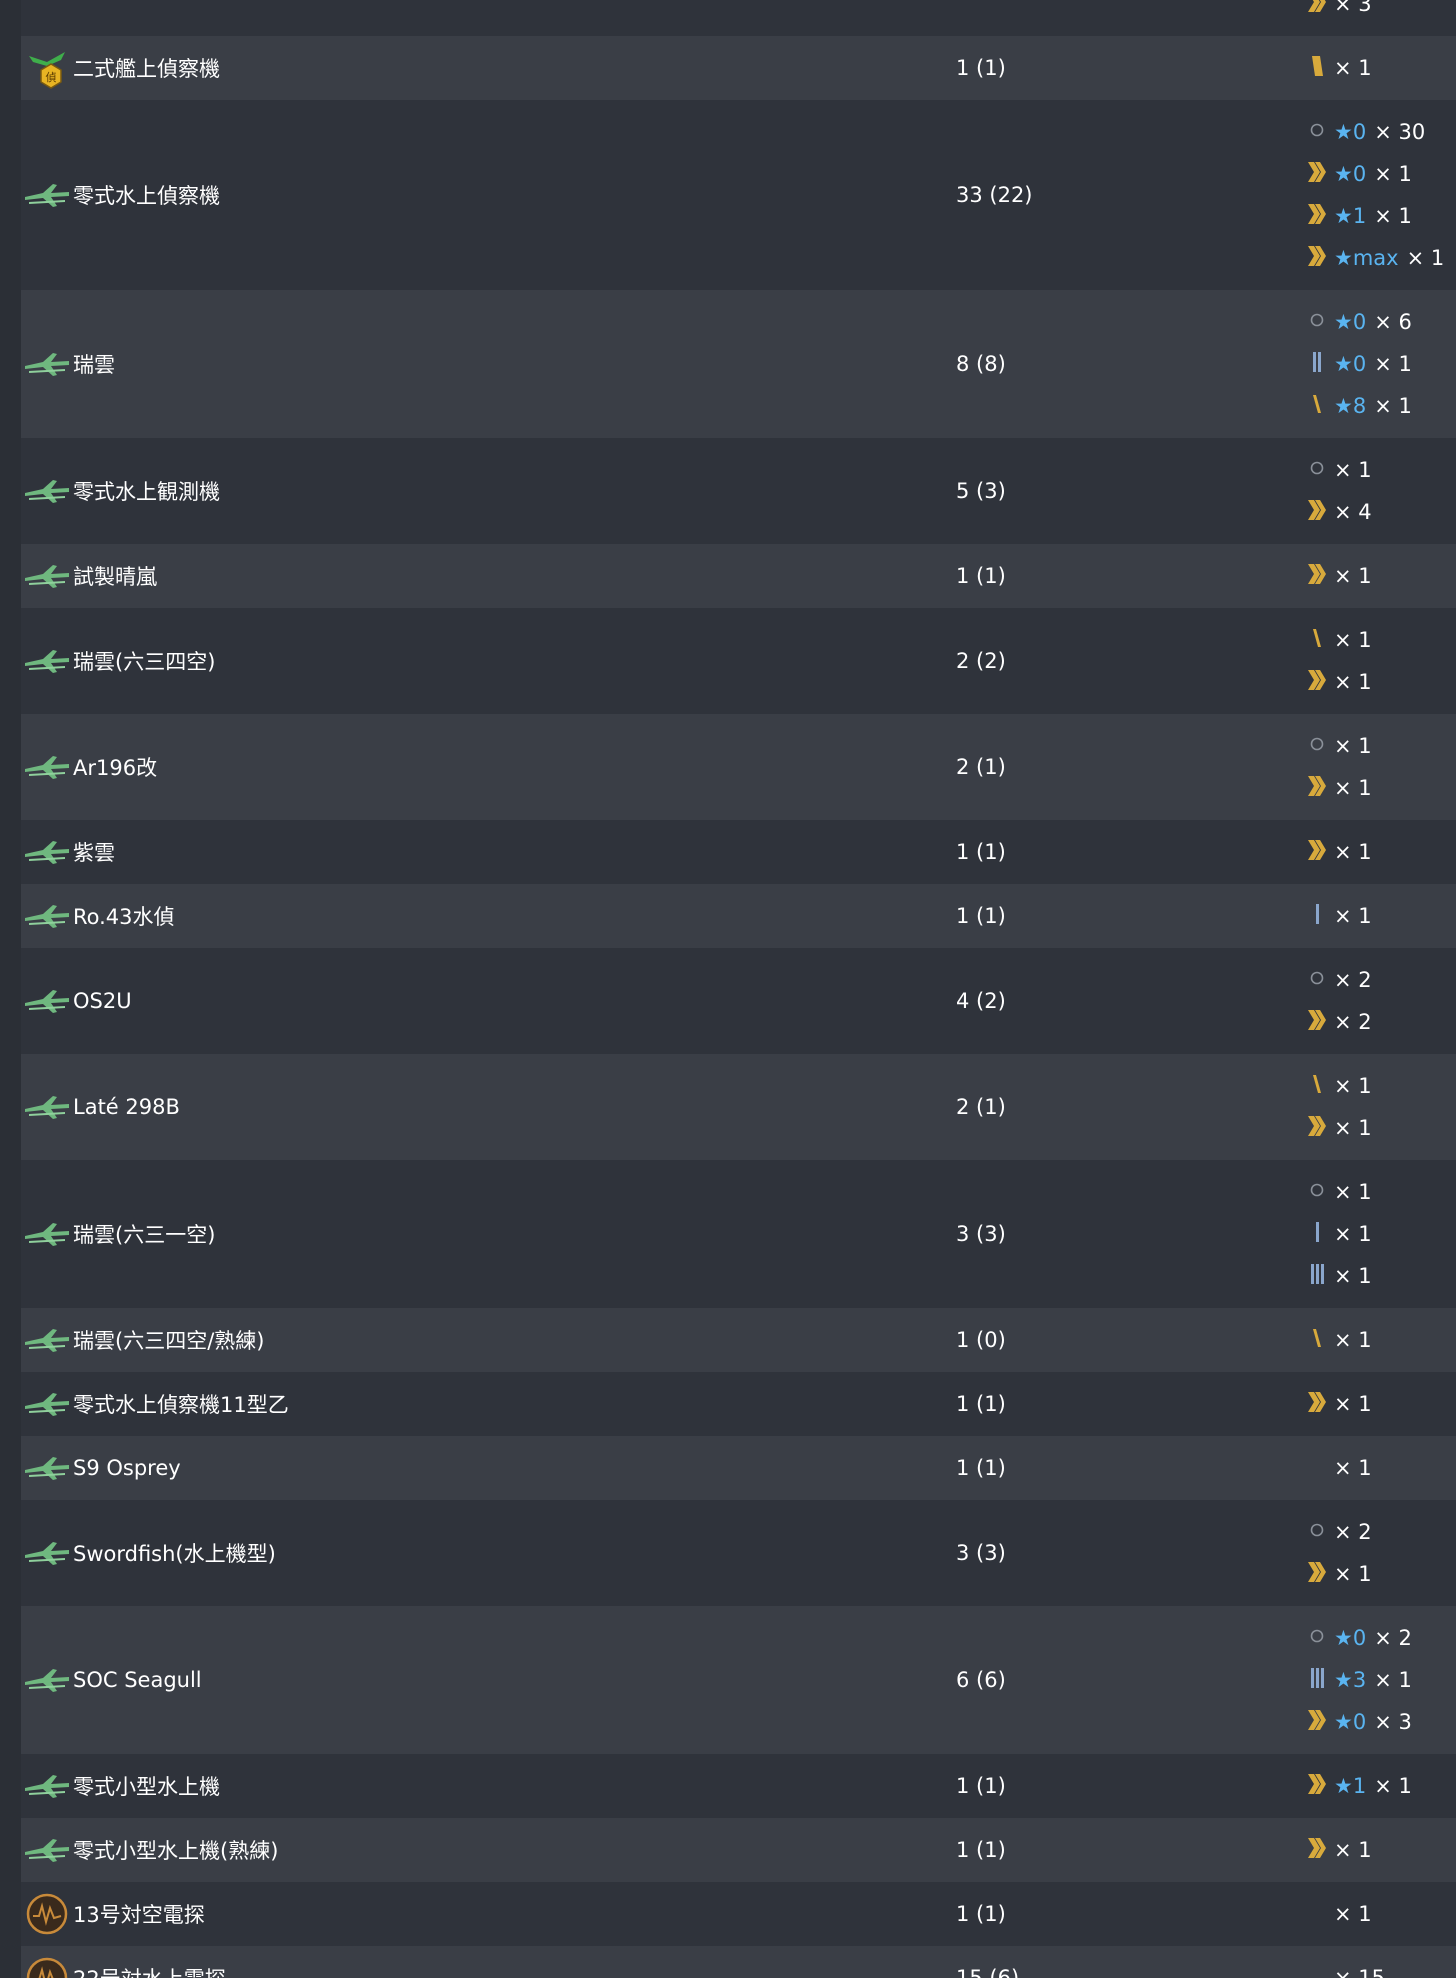 The height and width of the screenshot is (1978, 1456). What do you see at coordinates (1350, 1680) in the screenshot?
I see `improvement-star-level: ★3` at bounding box center [1350, 1680].